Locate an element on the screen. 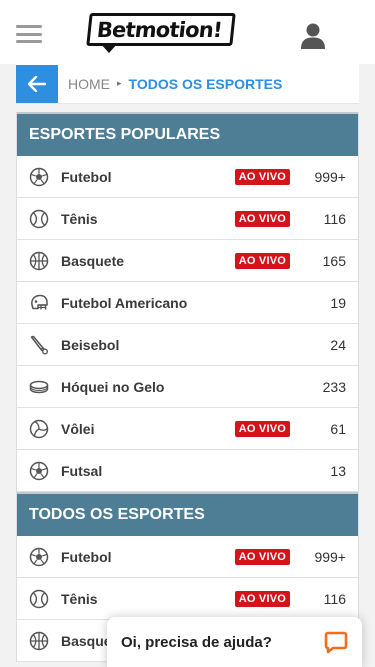  top-bar: Betmotion! is located at coordinates (187, 32).